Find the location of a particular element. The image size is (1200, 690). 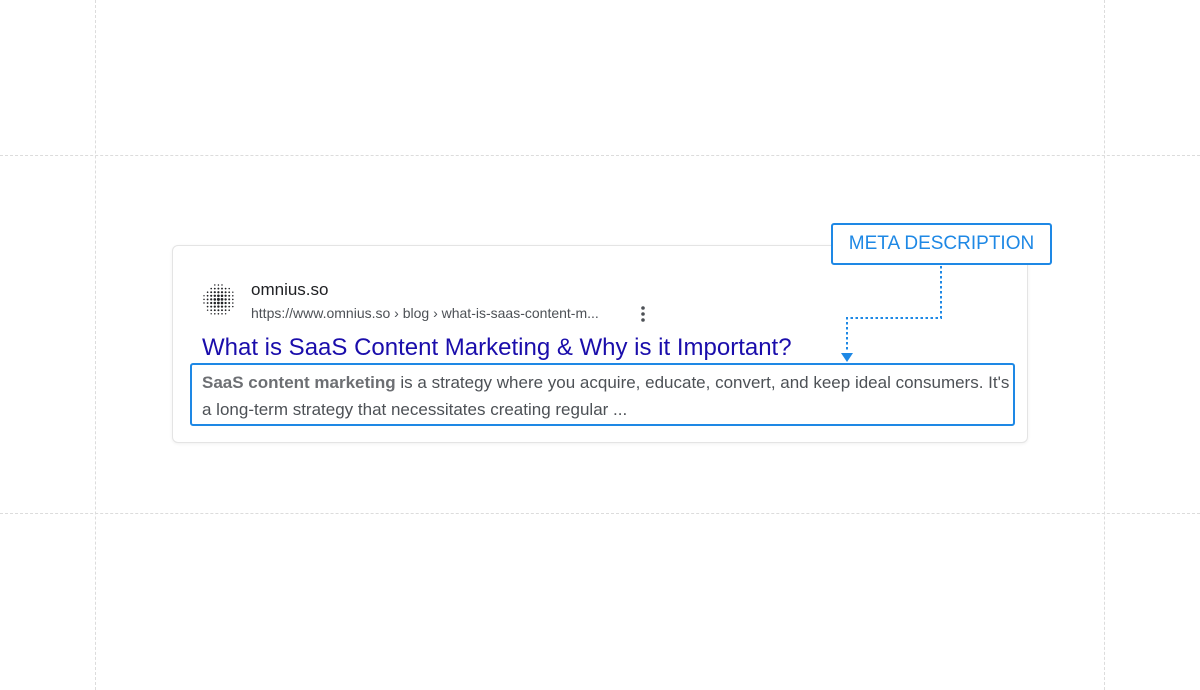

guide-line-right is located at coordinates (1104, 345).